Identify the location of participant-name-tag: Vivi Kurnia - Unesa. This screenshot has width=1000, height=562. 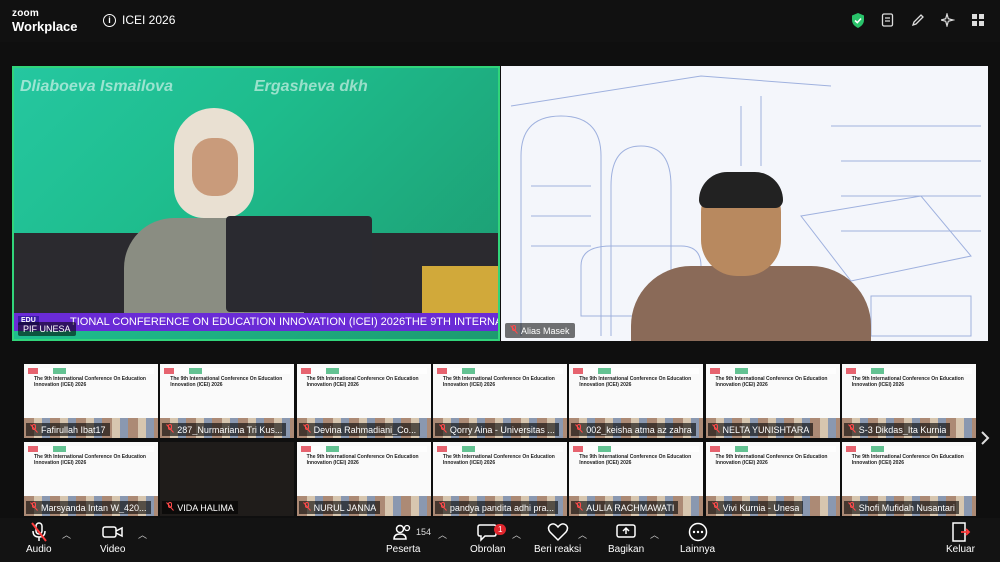
(755, 507).